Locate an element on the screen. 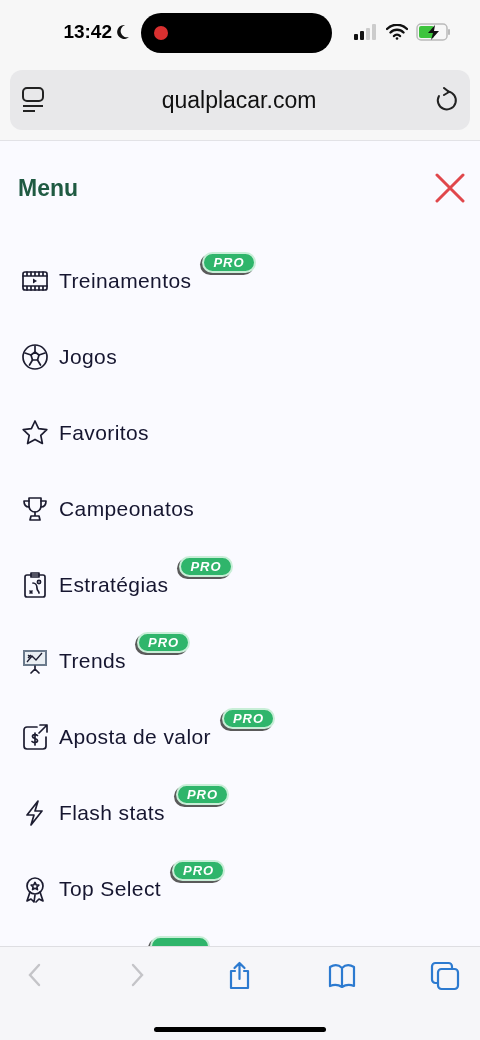 The image size is (480, 1040). address-bar: qualplacar.com is located at coordinates (240, 100).